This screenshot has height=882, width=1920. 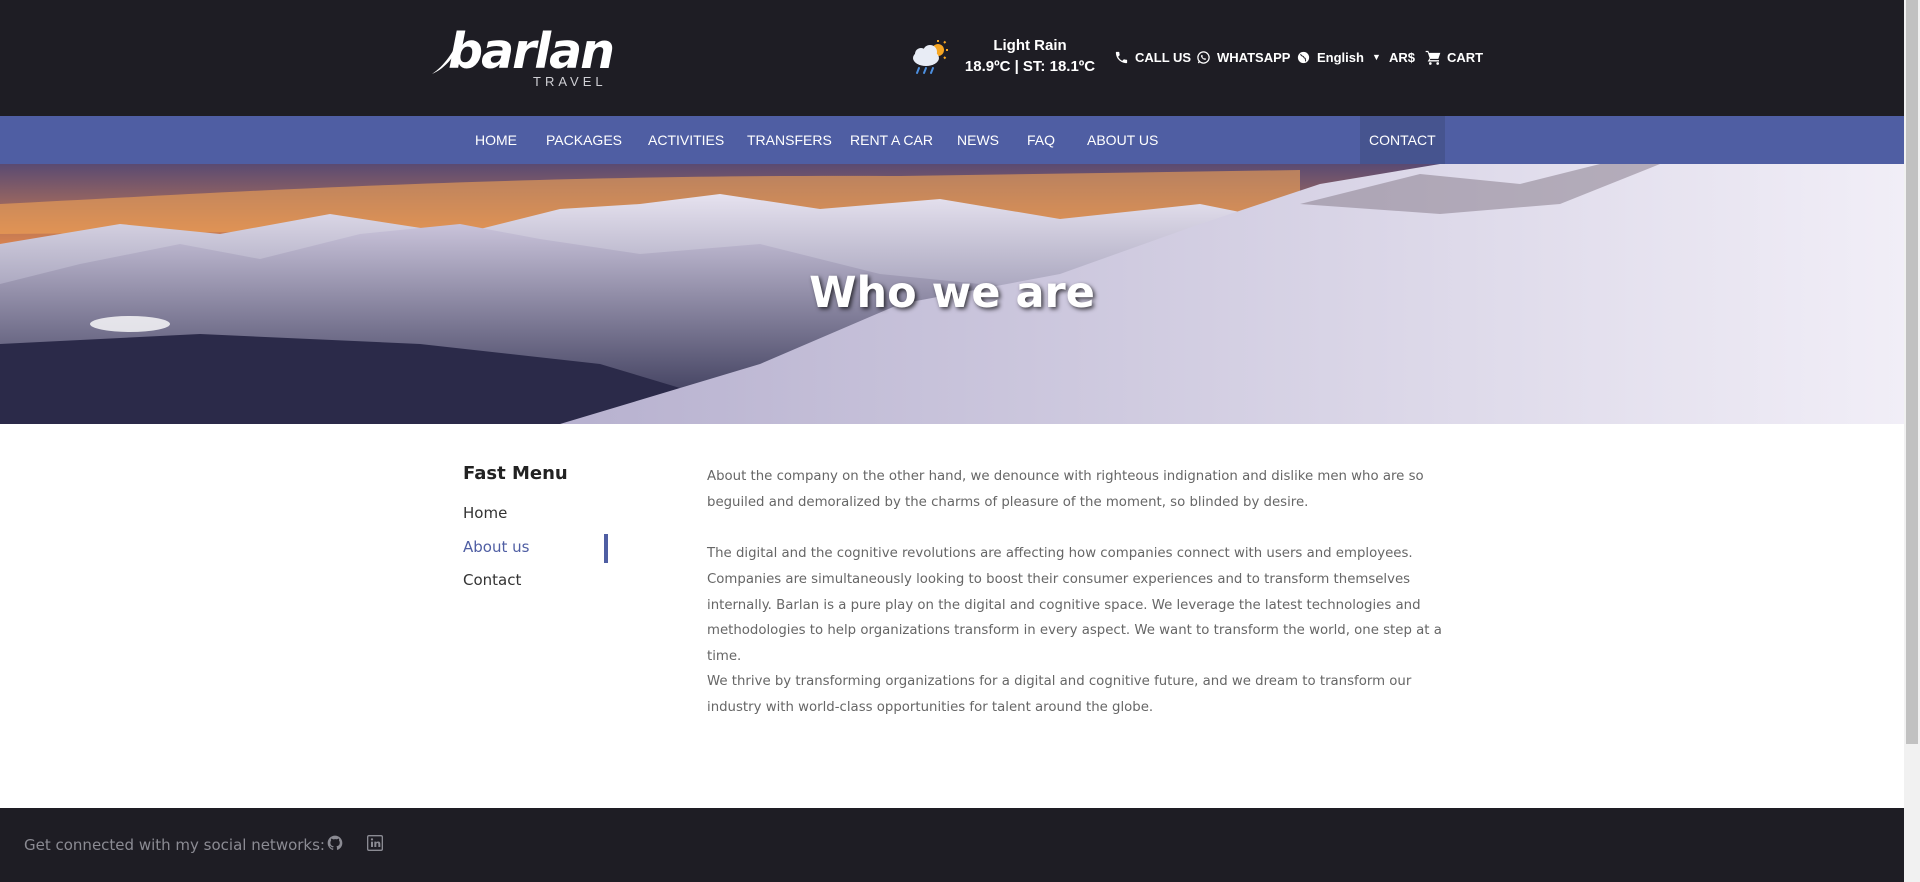 I want to click on nav-about-us: ABOUT US, so click(x=1122, y=140).